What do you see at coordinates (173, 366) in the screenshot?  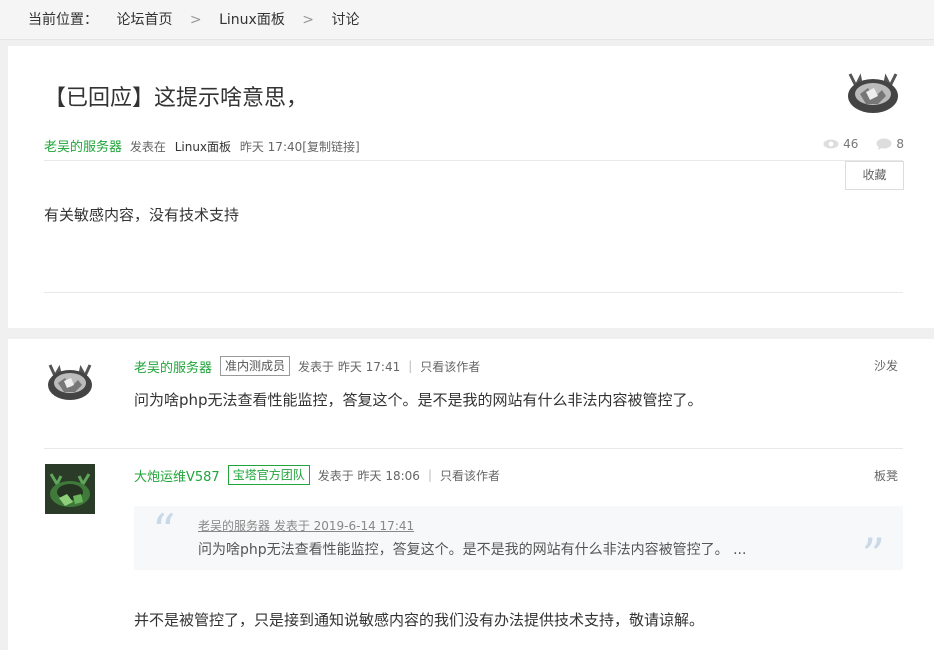 I see `reply-author-link: 老吴的服务器` at bounding box center [173, 366].